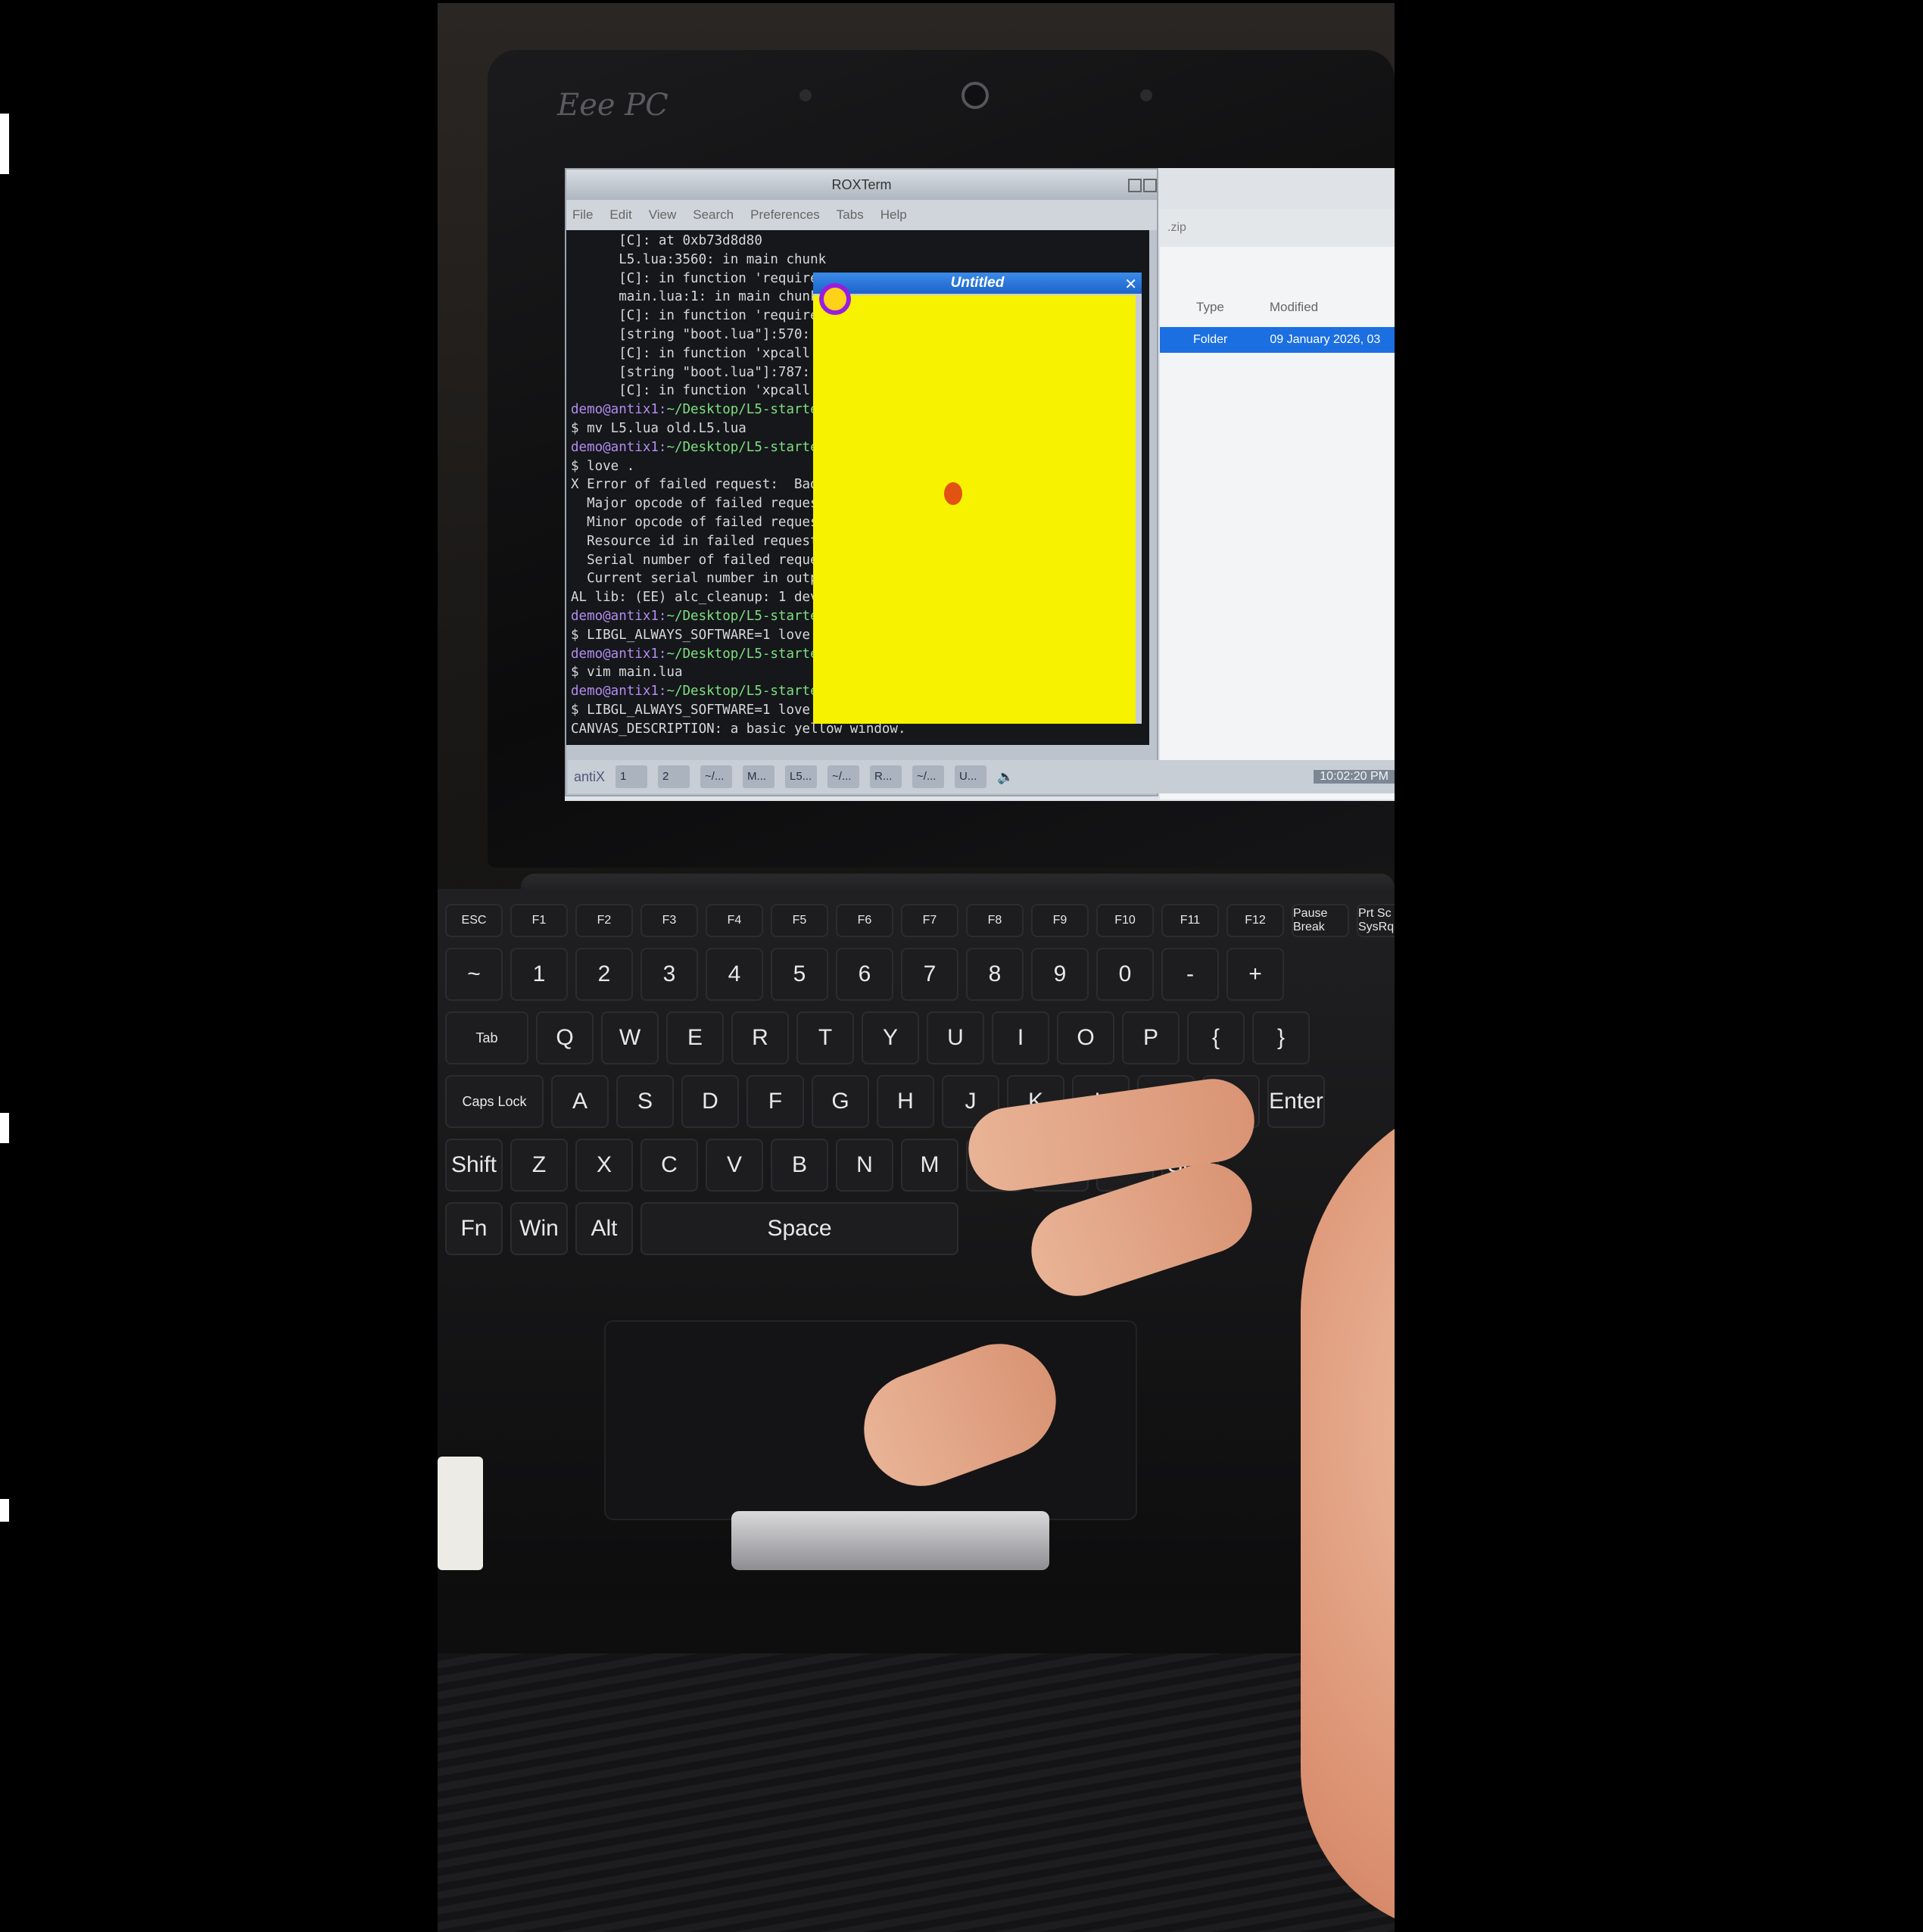 The height and width of the screenshot is (1932, 1923). What do you see at coordinates (604, 1165) in the screenshot?
I see `key-x: X` at bounding box center [604, 1165].